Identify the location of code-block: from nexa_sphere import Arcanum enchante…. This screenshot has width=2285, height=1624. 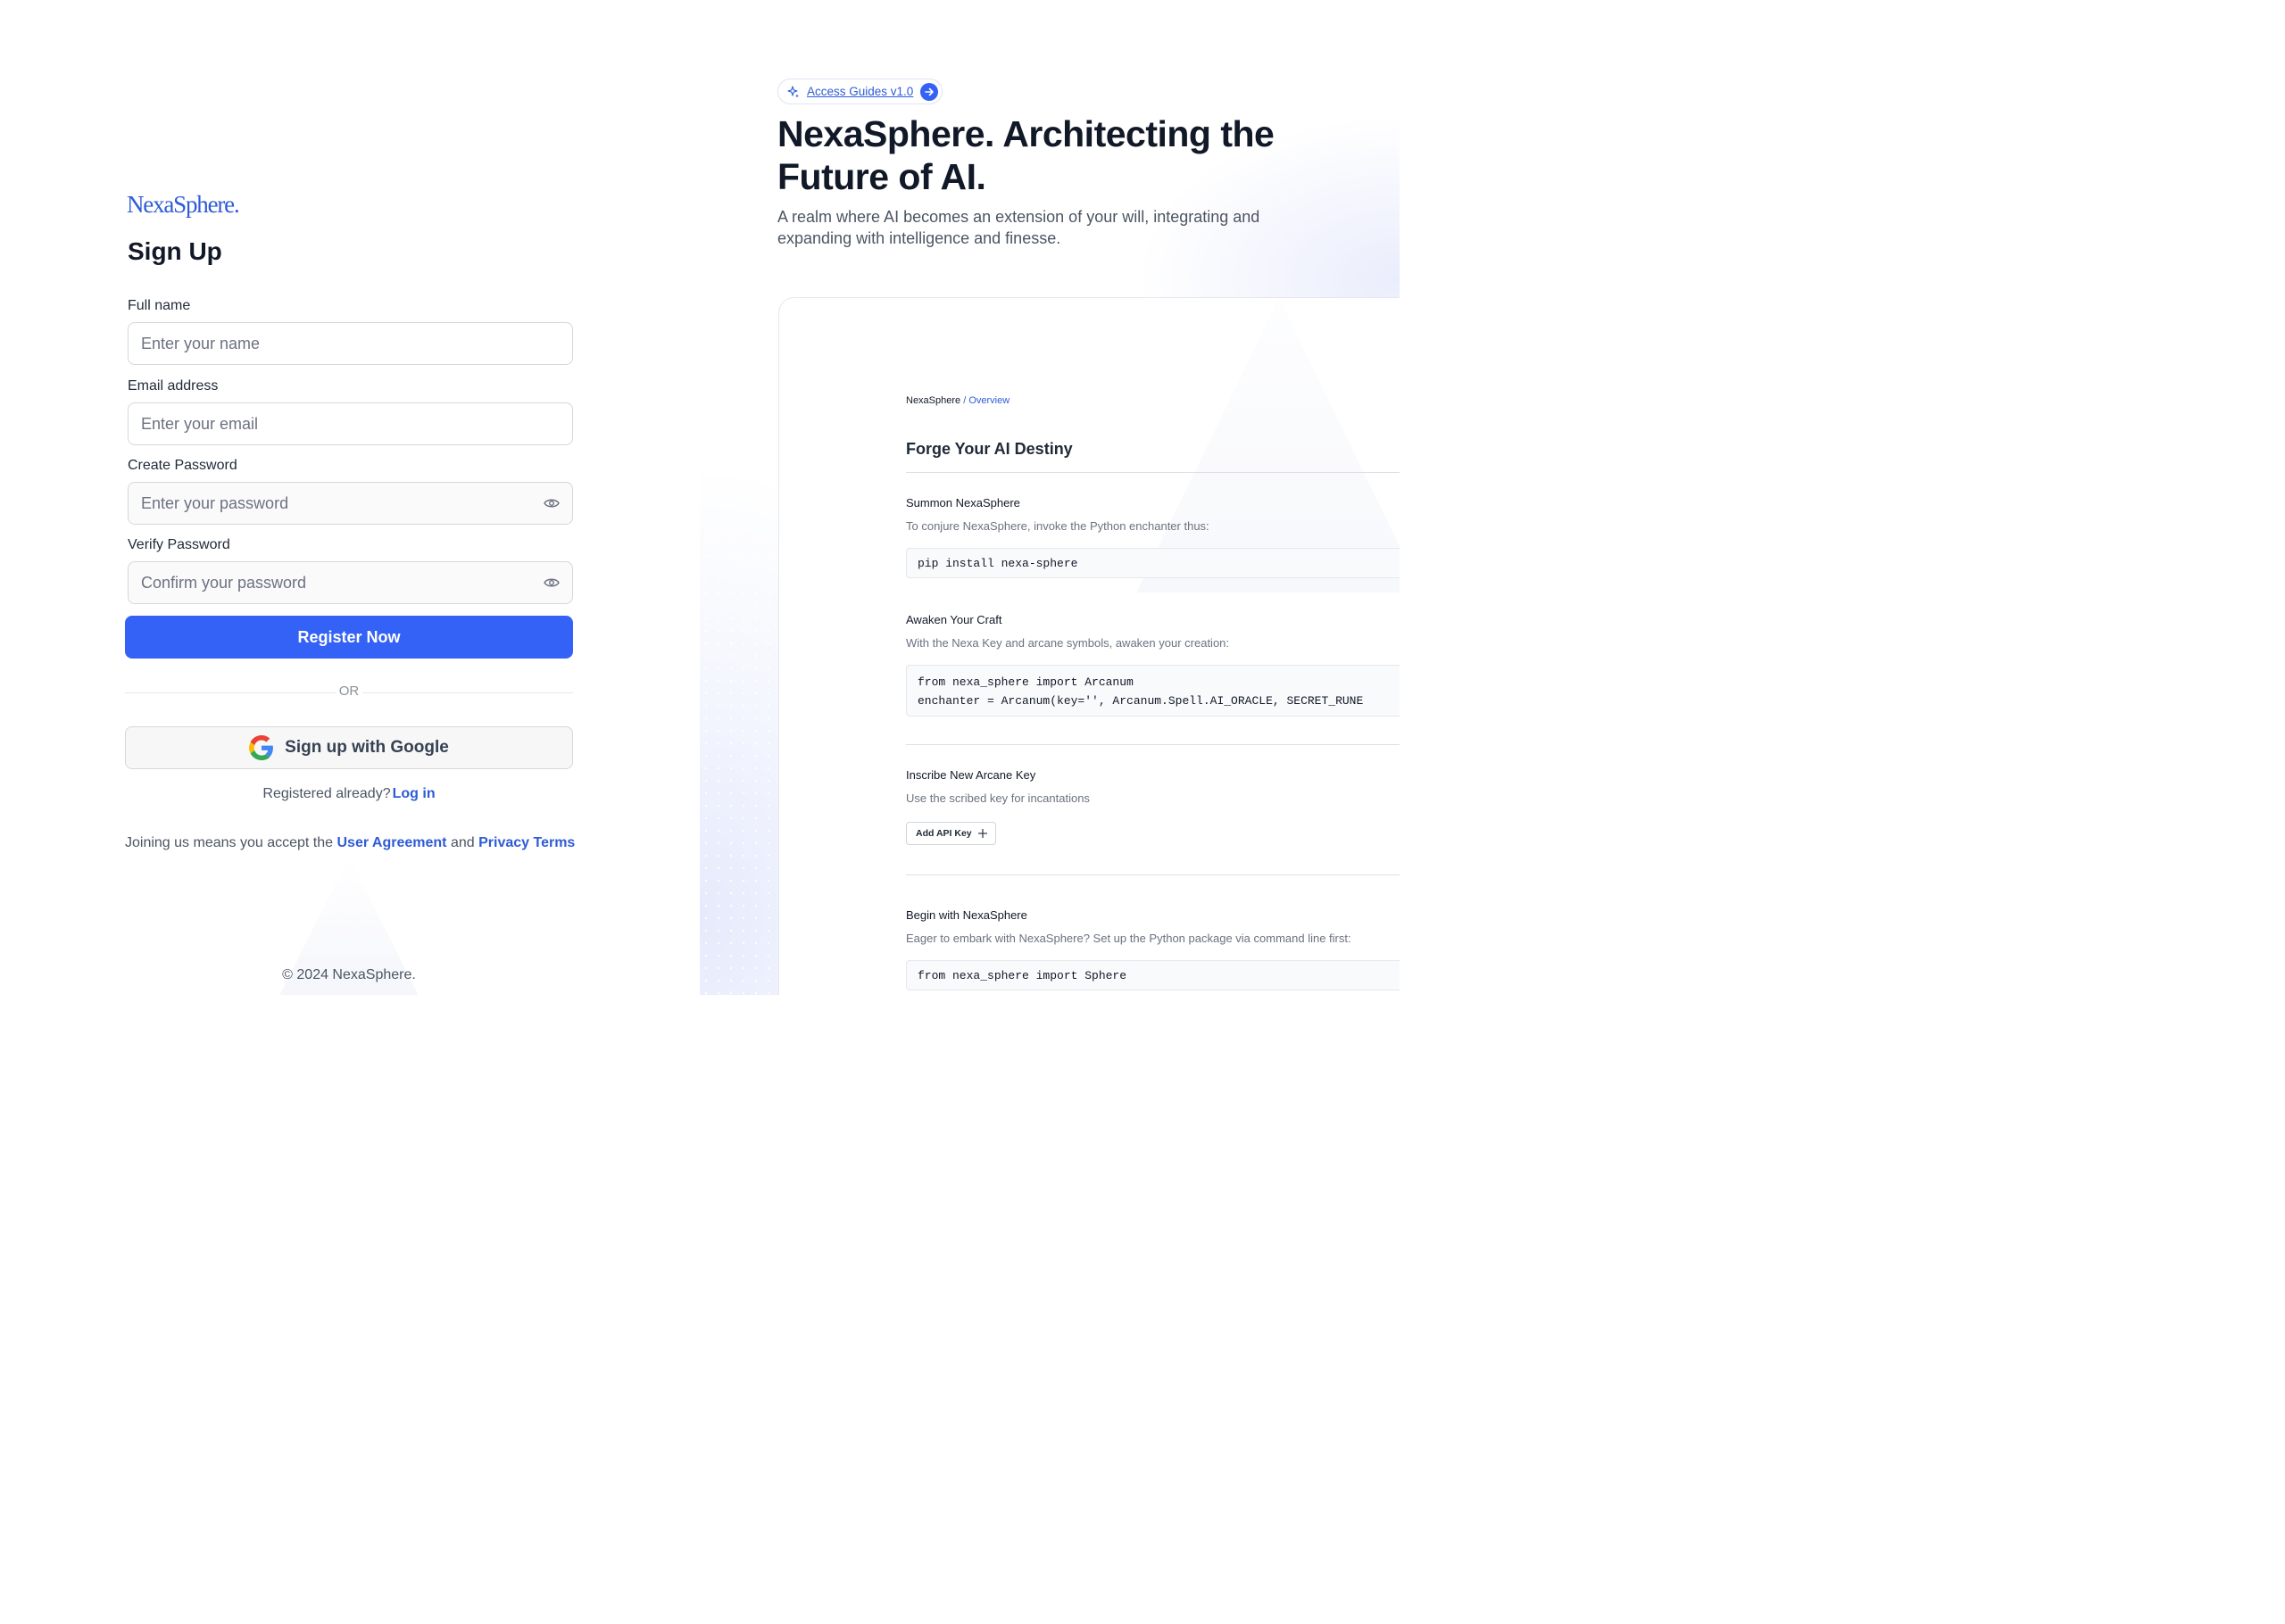
(1153, 691).